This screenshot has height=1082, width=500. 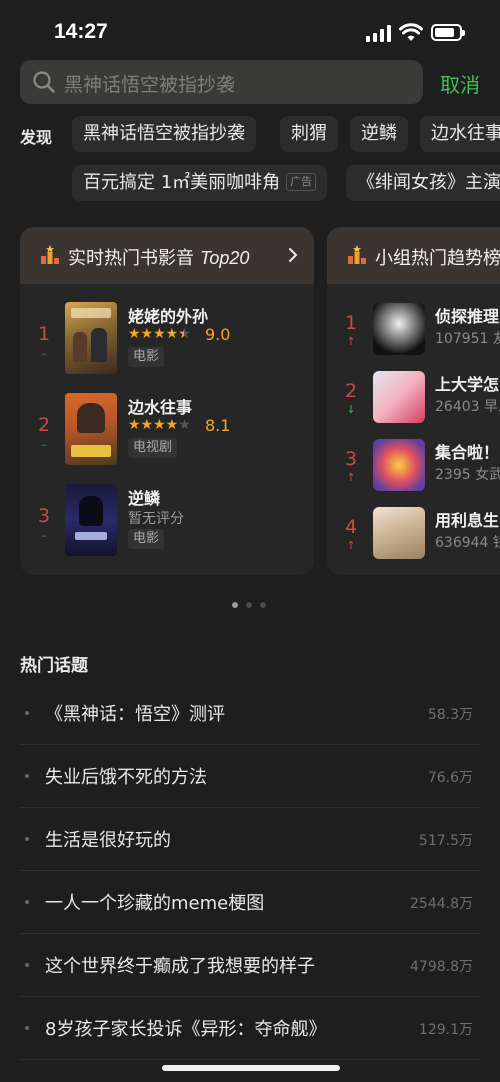 What do you see at coordinates (309, 134) in the screenshot?
I see `discover-chip: 刺猬` at bounding box center [309, 134].